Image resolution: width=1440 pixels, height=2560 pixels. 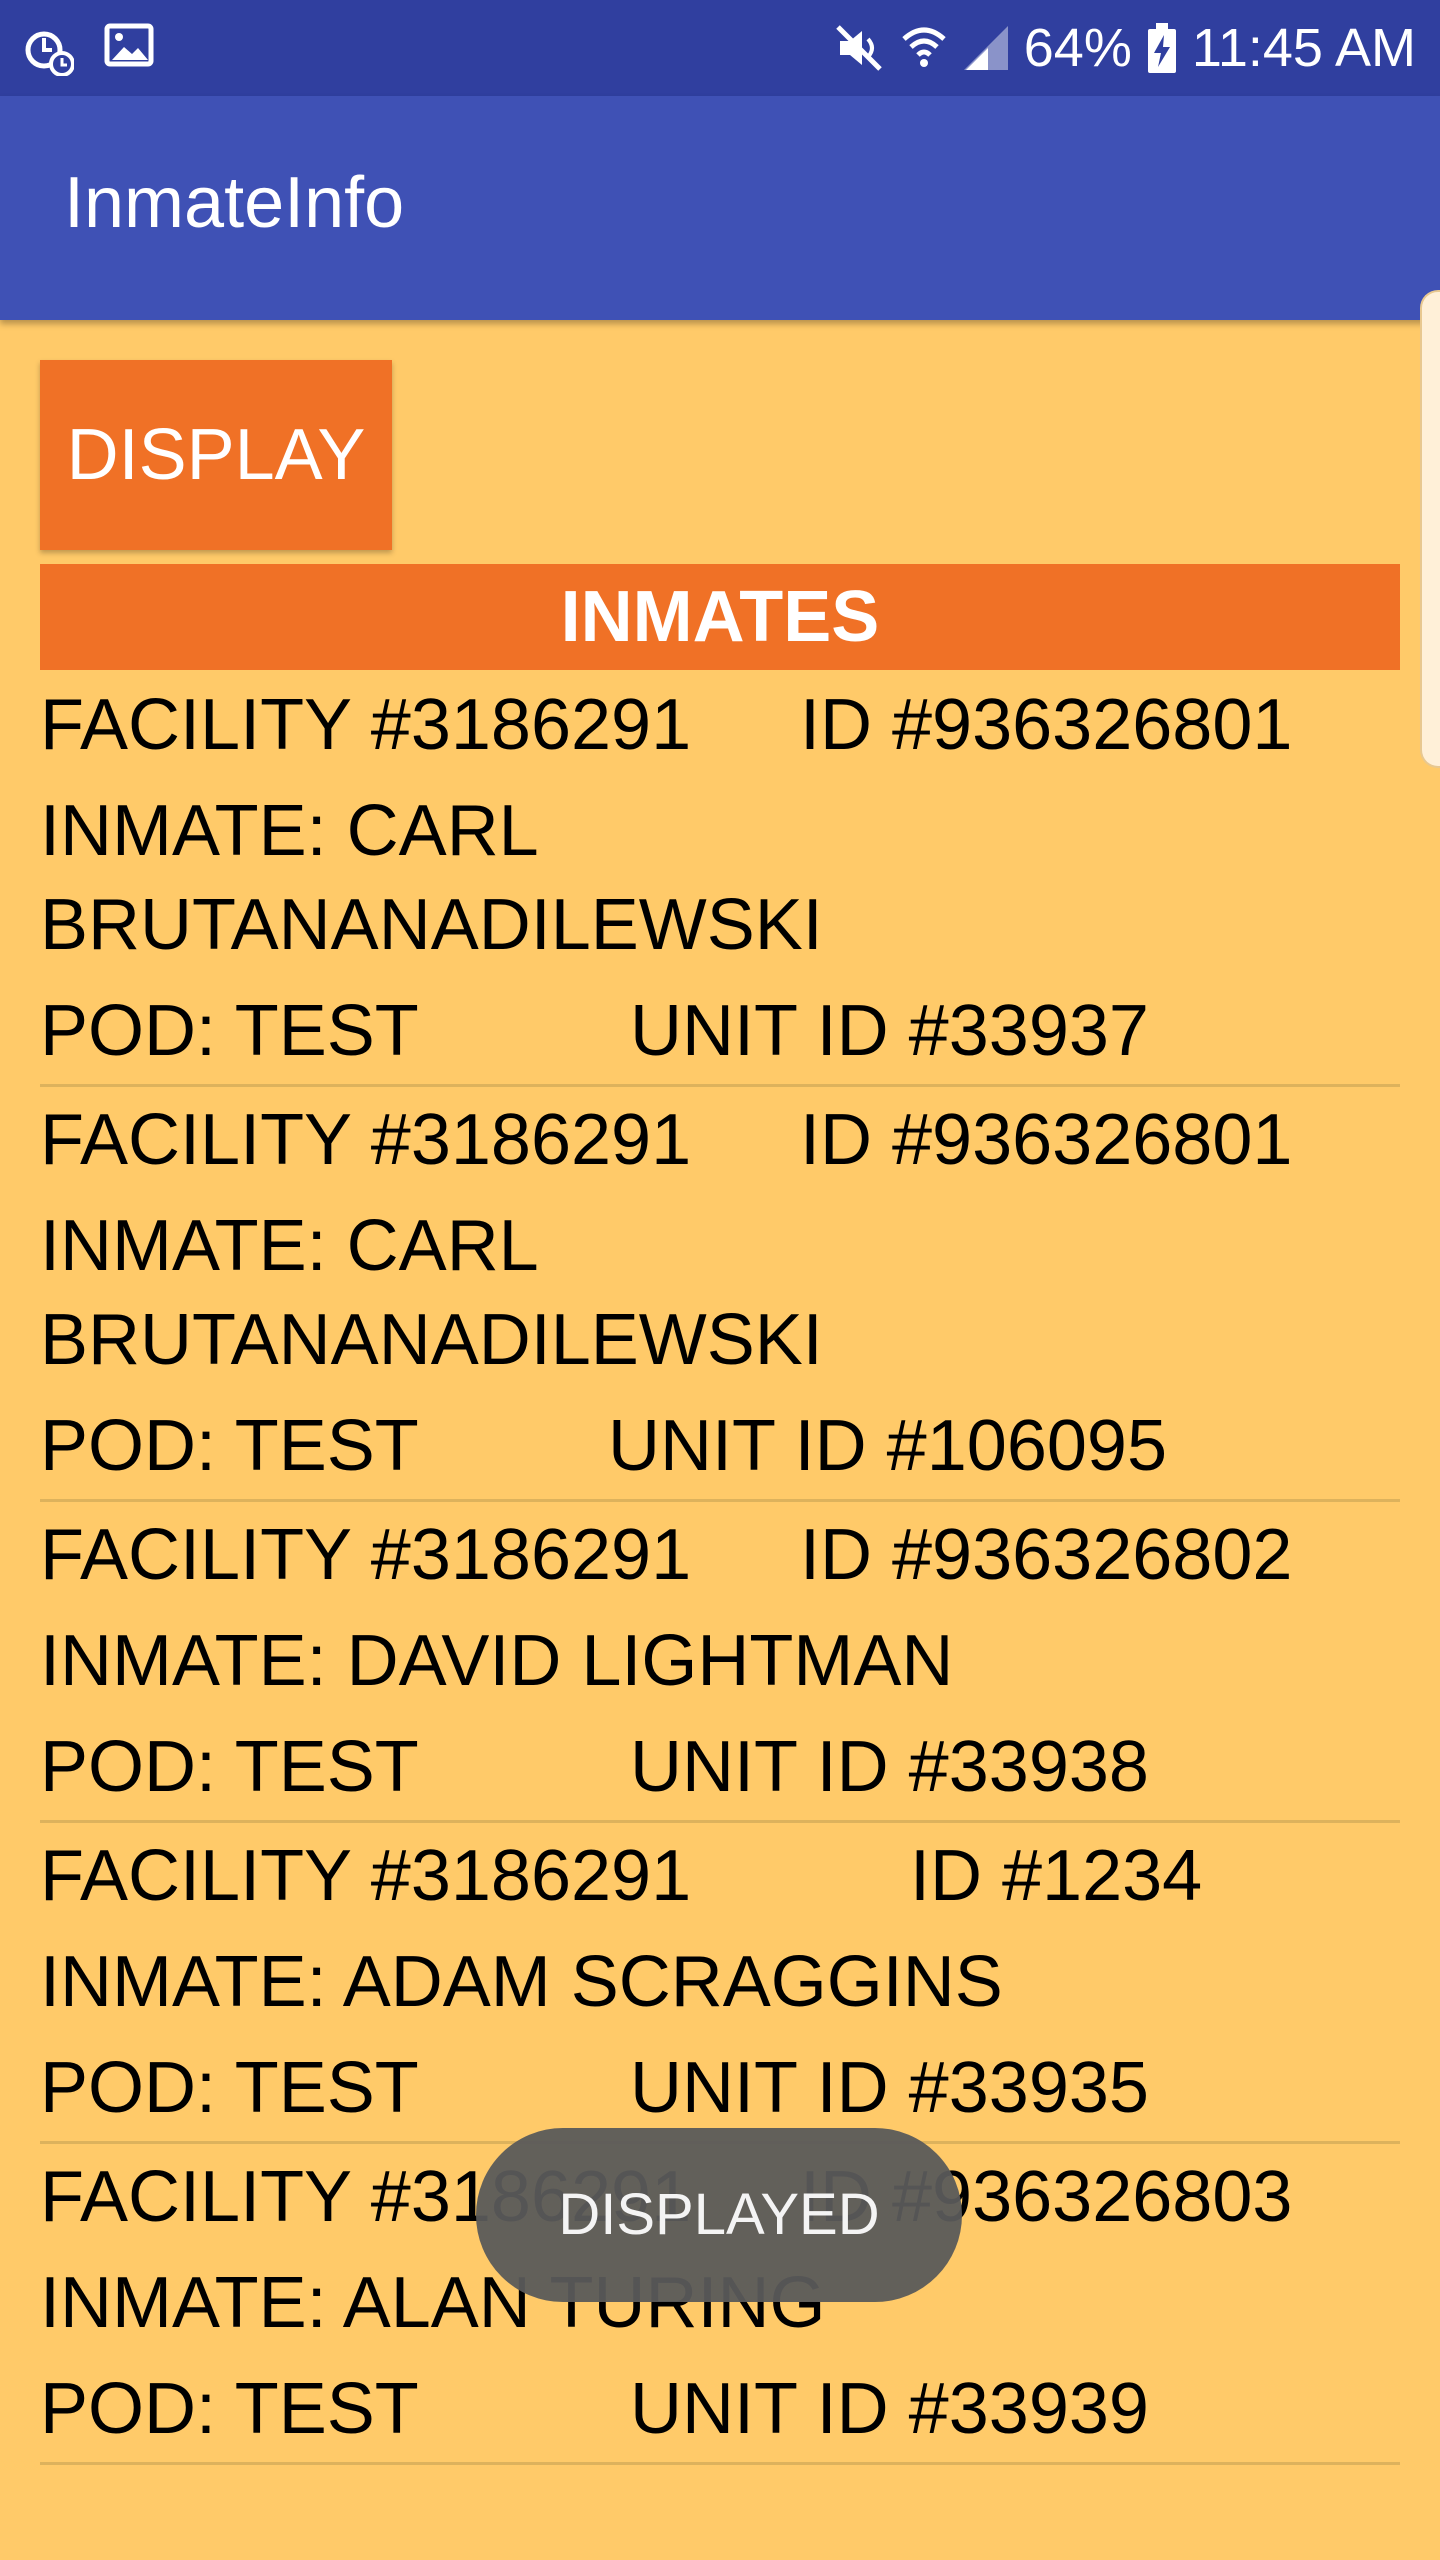 I want to click on battery-icon, so click(x=1162, y=48).